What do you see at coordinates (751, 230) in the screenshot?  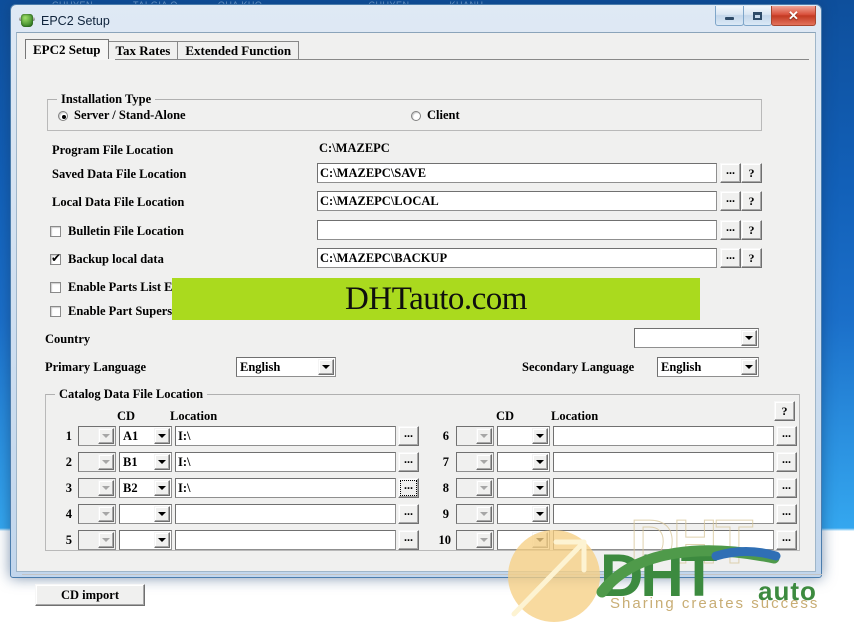 I see `bulletin-help-button: ?` at bounding box center [751, 230].